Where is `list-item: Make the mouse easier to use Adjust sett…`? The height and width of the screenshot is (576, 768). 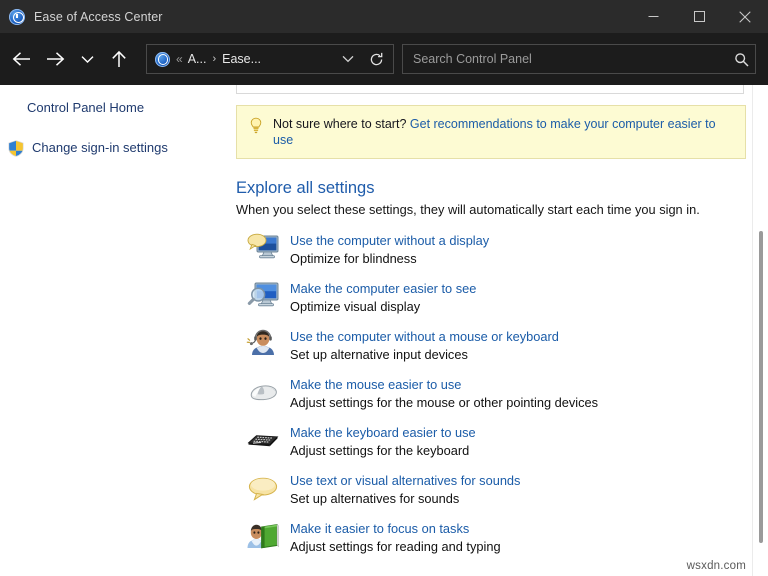 list-item: Make the mouse easier to use Adjust sett… is located at coordinates (491, 393).